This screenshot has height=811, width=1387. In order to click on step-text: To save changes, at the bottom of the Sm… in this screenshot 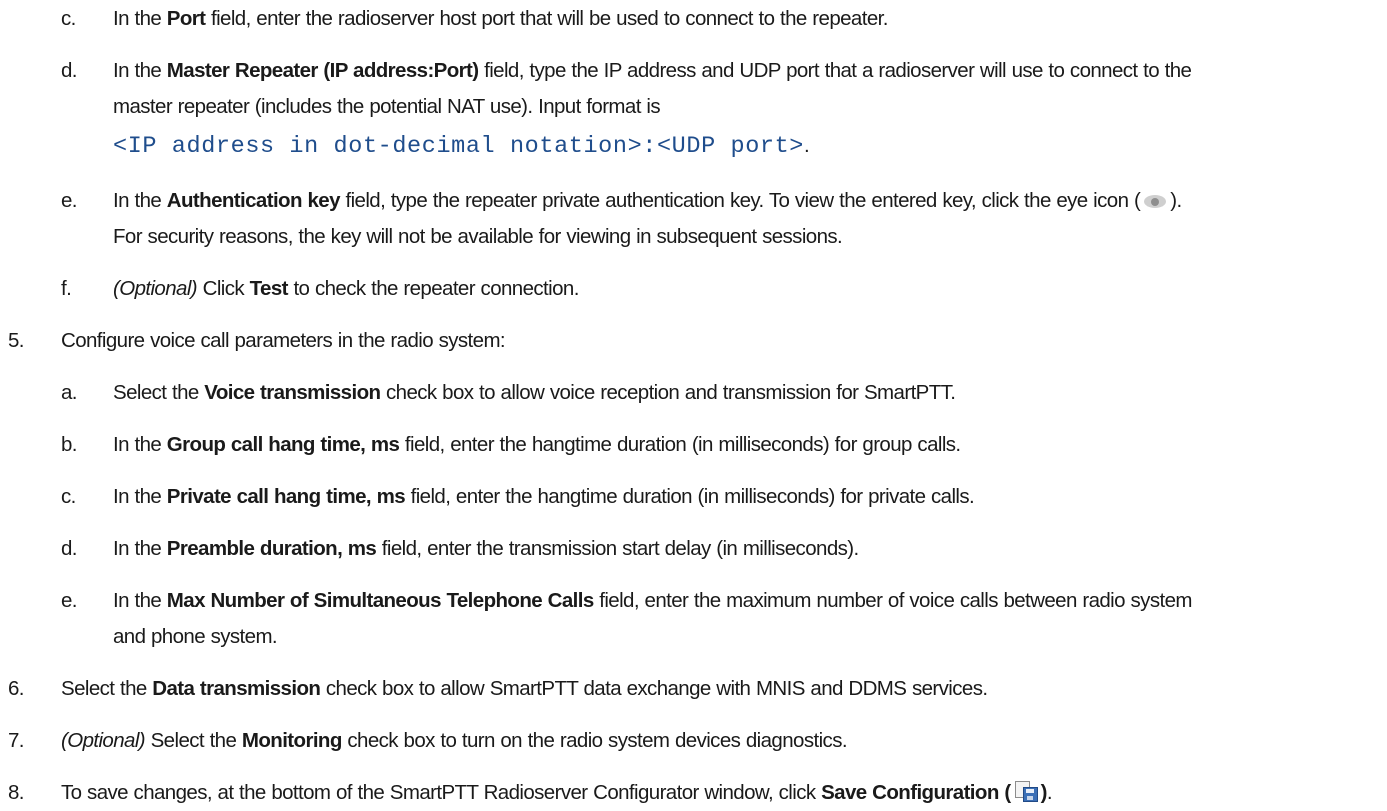, I will do `click(557, 792)`.